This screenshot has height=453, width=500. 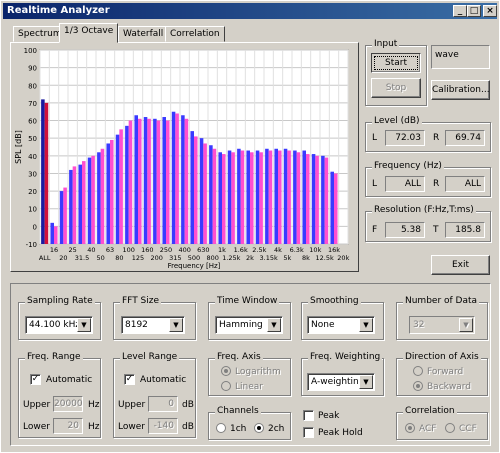 What do you see at coordinates (32, 122) in the screenshot?
I see `y-tick-label: 60` at bounding box center [32, 122].